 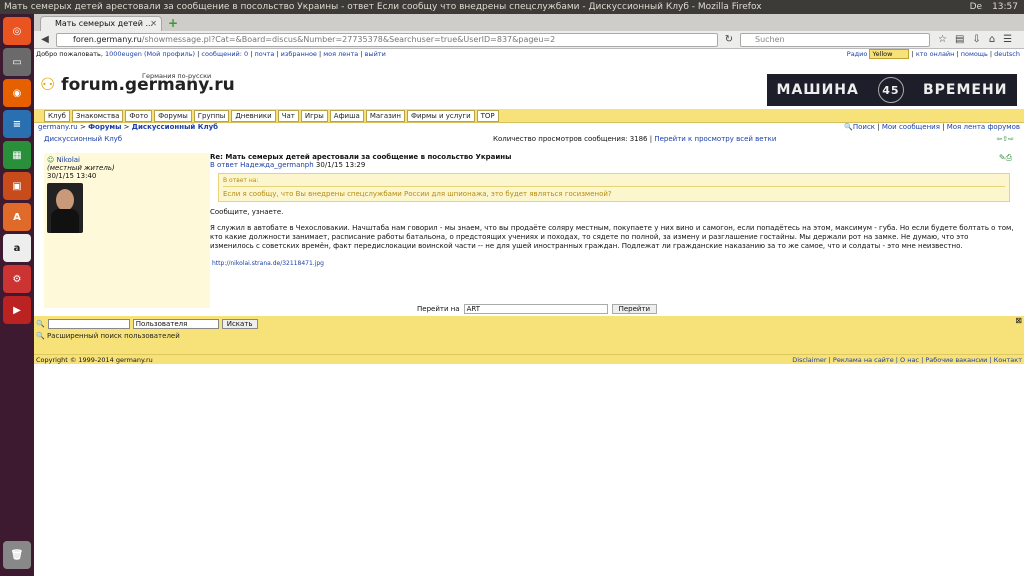 I want to click on trash-icon: 🗑, so click(x=17, y=555).